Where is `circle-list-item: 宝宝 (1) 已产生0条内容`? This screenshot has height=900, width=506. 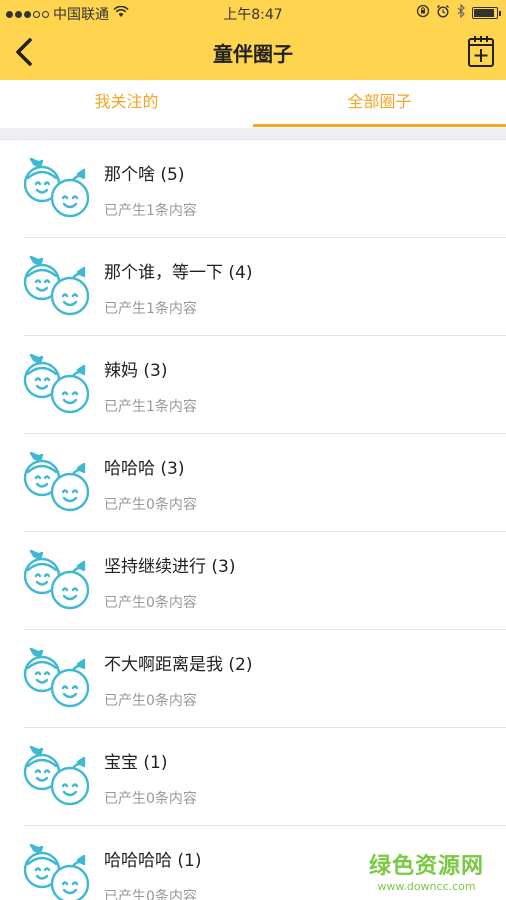
circle-list-item: 宝宝 (1) 已产生0条内容 is located at coordinates (253, 777).